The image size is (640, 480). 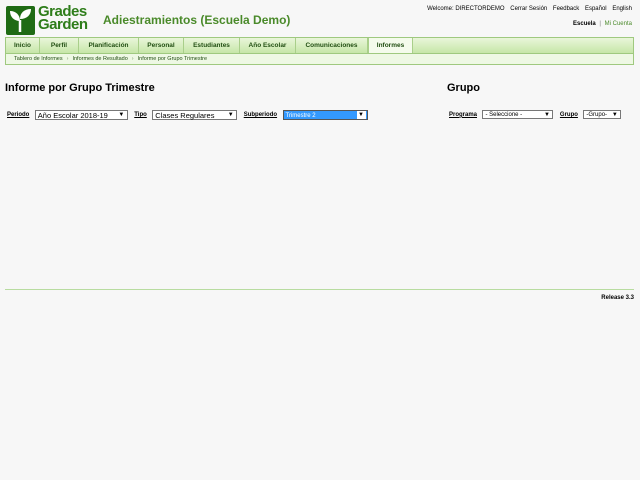 I want to click on nav-item-personal: Personal, so click(x=161, y=45).